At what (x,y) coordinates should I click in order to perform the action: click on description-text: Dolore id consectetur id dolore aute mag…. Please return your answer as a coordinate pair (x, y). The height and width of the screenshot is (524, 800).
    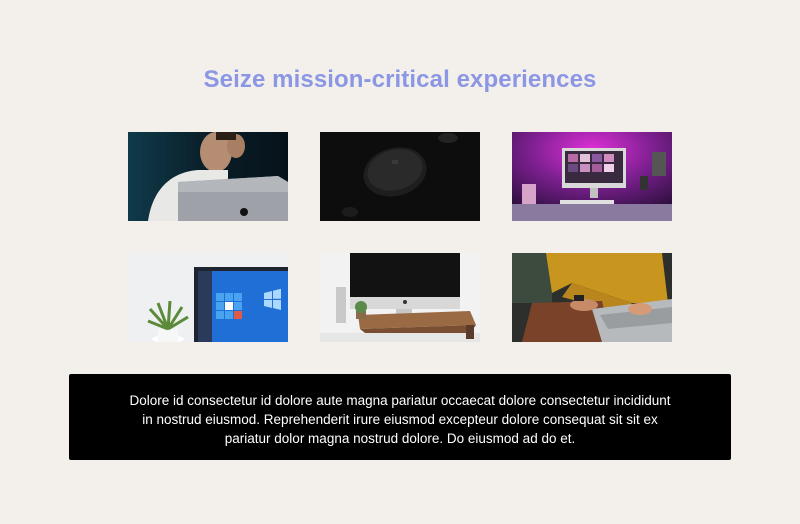
    Looking at the image, I should click on (400, 419).